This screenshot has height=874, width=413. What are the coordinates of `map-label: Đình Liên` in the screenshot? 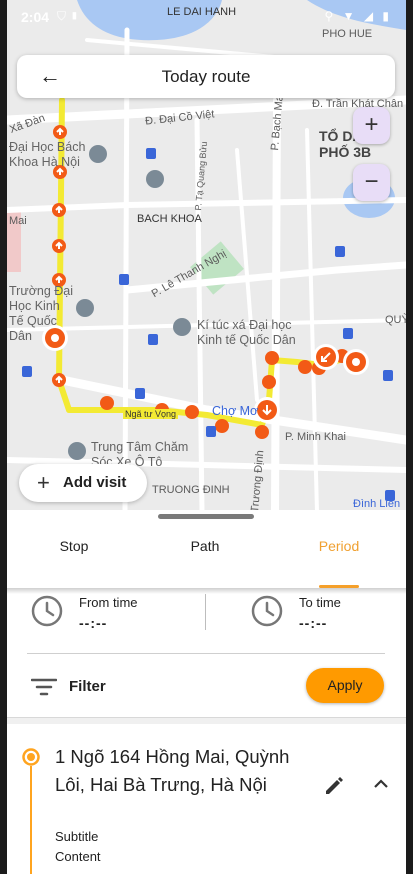 It's located at (377, 504).